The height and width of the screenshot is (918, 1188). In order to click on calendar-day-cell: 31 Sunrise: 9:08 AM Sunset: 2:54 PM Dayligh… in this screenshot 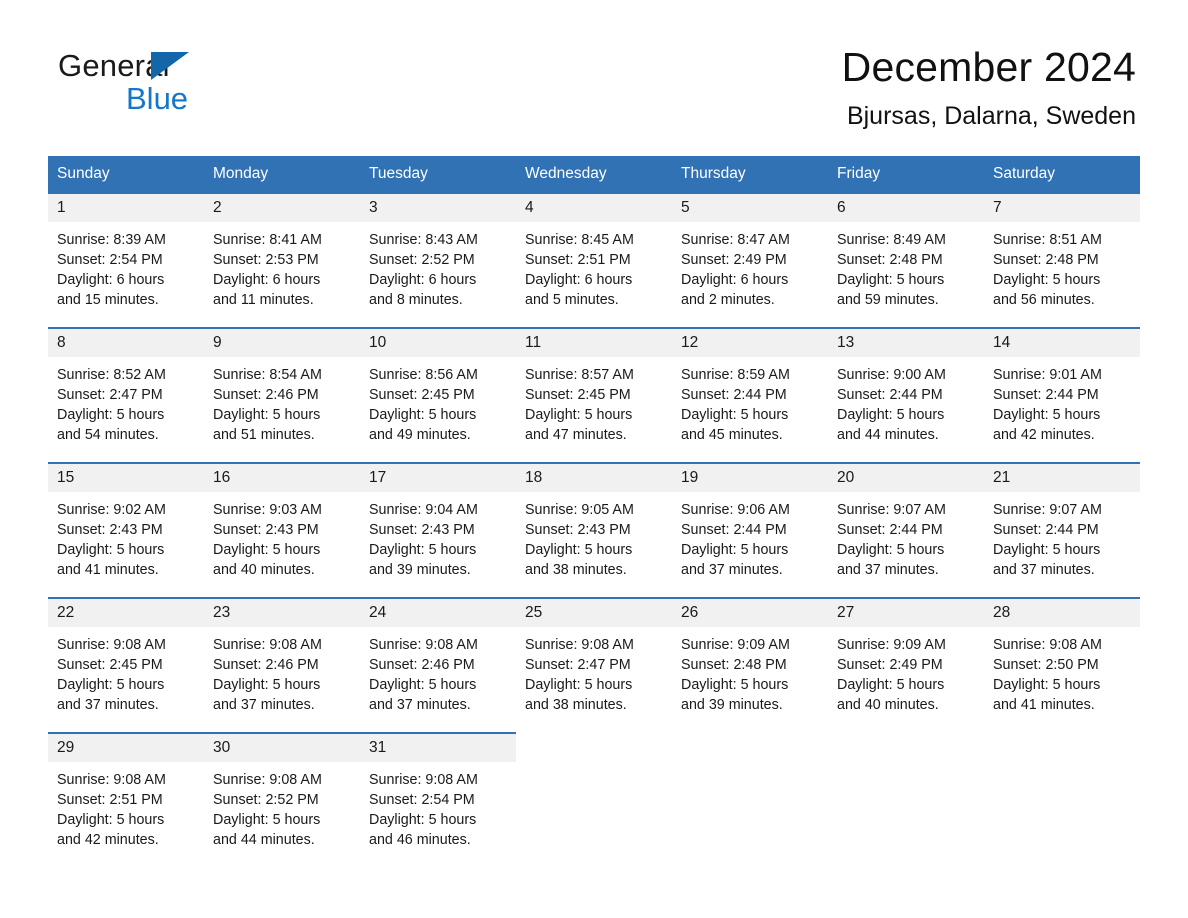, I will do `click(438, 800)`.